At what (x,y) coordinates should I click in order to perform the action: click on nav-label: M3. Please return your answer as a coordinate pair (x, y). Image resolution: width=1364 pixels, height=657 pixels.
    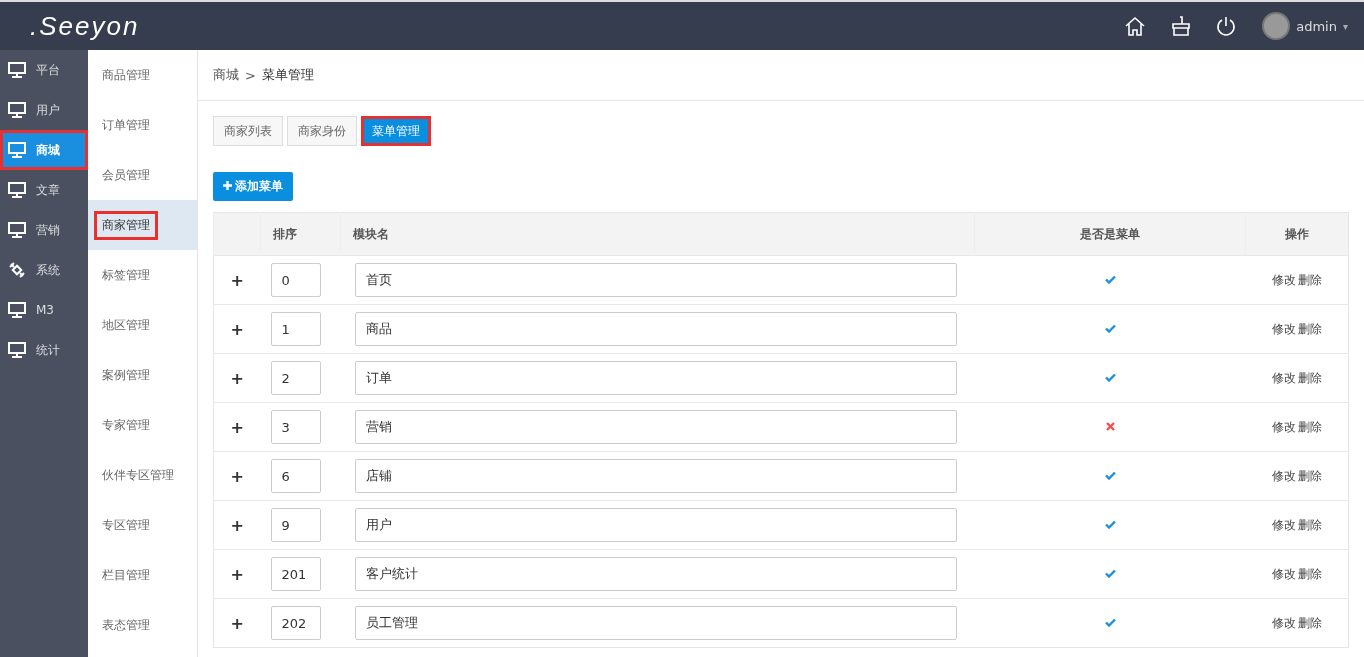
    Looking at the image, I should click on (45, 310).